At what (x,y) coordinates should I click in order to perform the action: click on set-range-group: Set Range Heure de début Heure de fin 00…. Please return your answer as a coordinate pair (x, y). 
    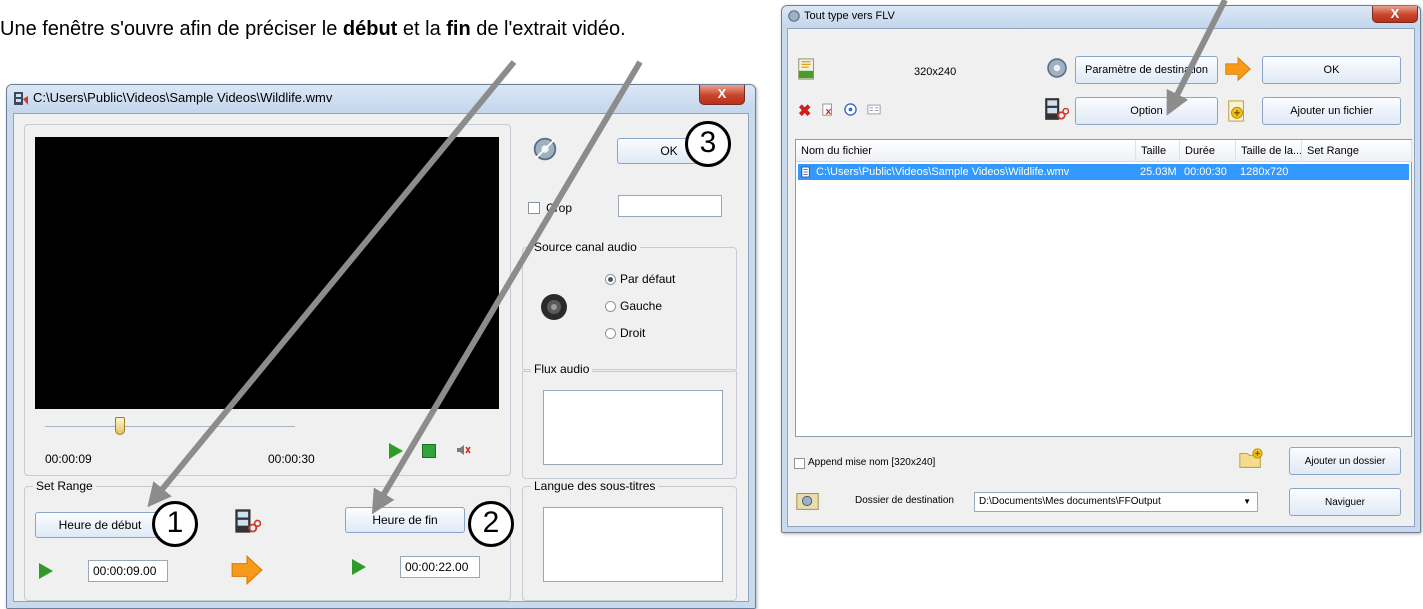
    Looking at the image, I should click on (267, 540).